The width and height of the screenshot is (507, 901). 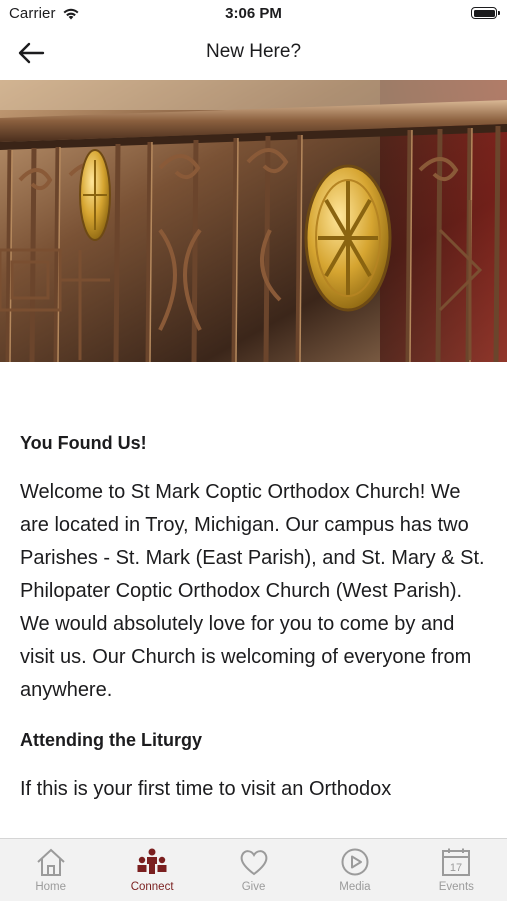 What do you see at coordinates (348, 238) in the screenshot?
I see `gold-medallion-large` at bounding box center [348, 238].